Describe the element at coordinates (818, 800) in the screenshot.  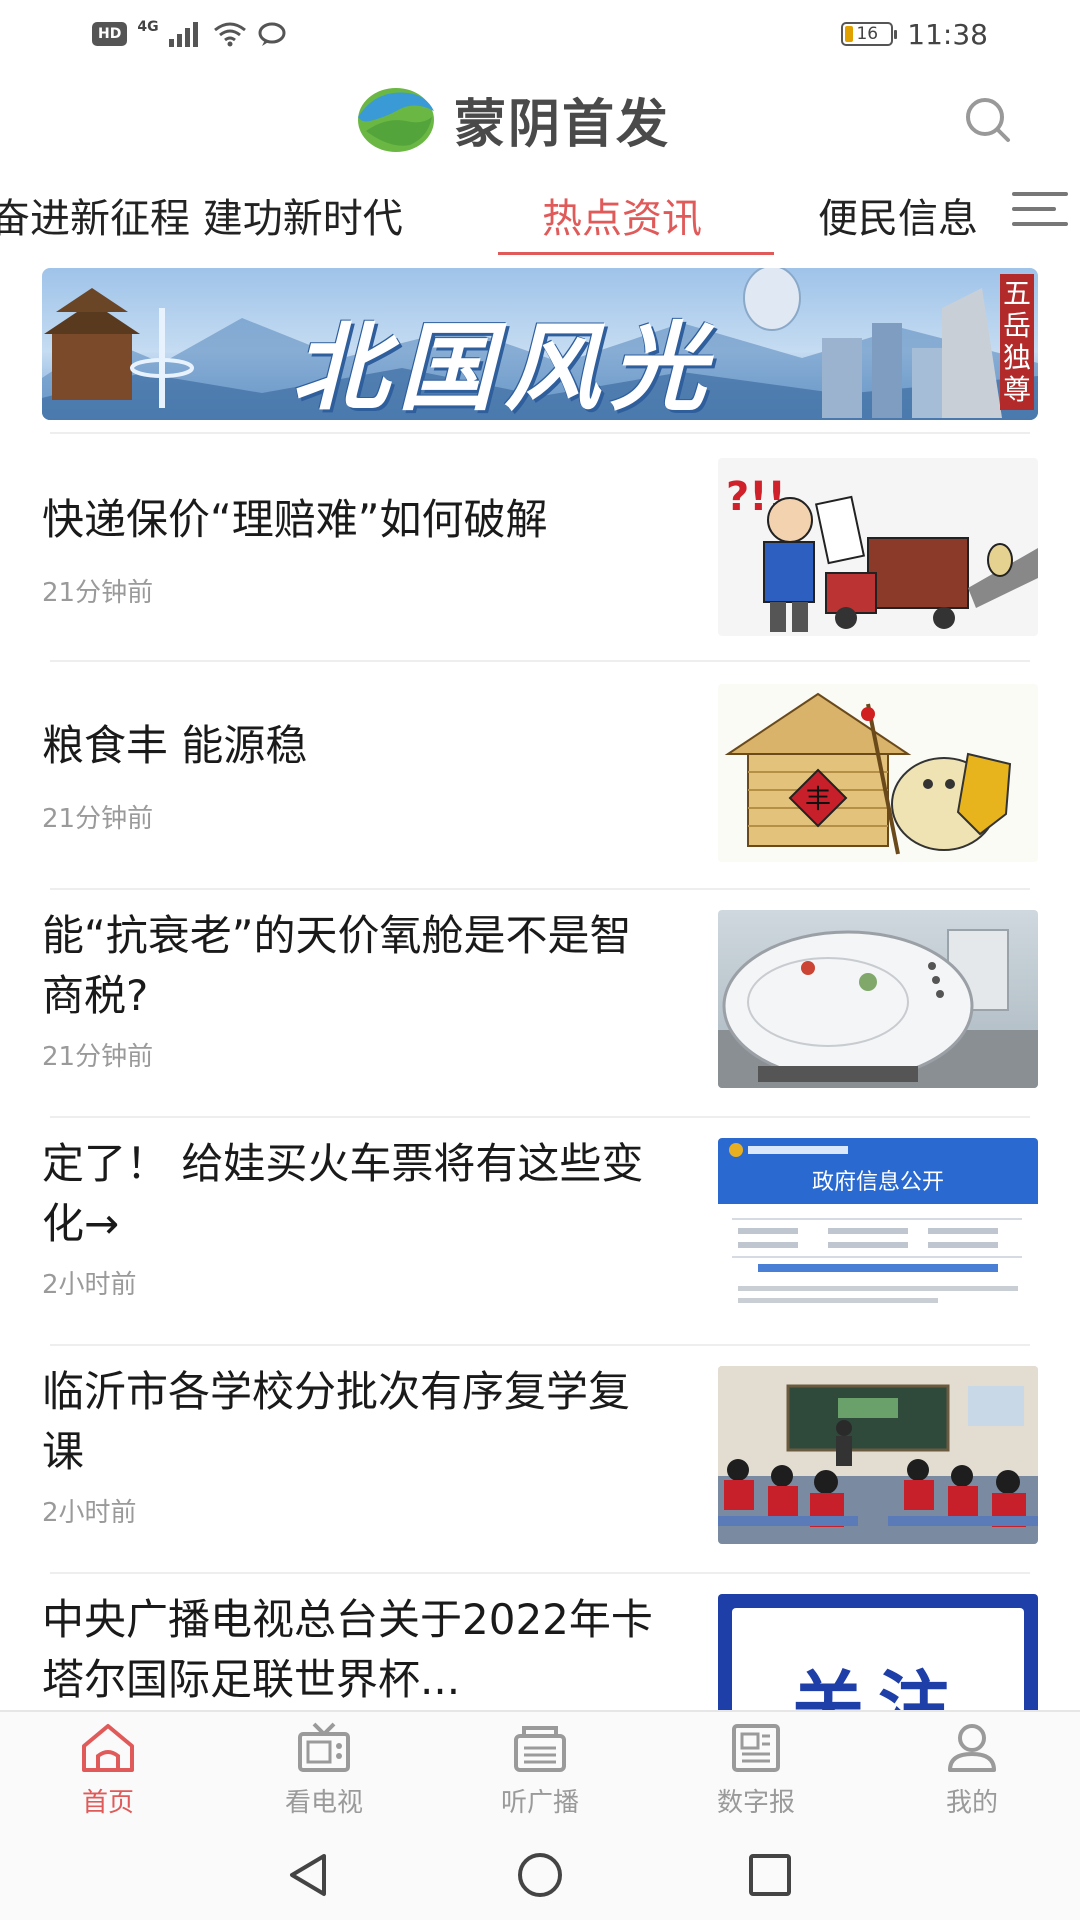
I see `svg-text: 丰` at that location.